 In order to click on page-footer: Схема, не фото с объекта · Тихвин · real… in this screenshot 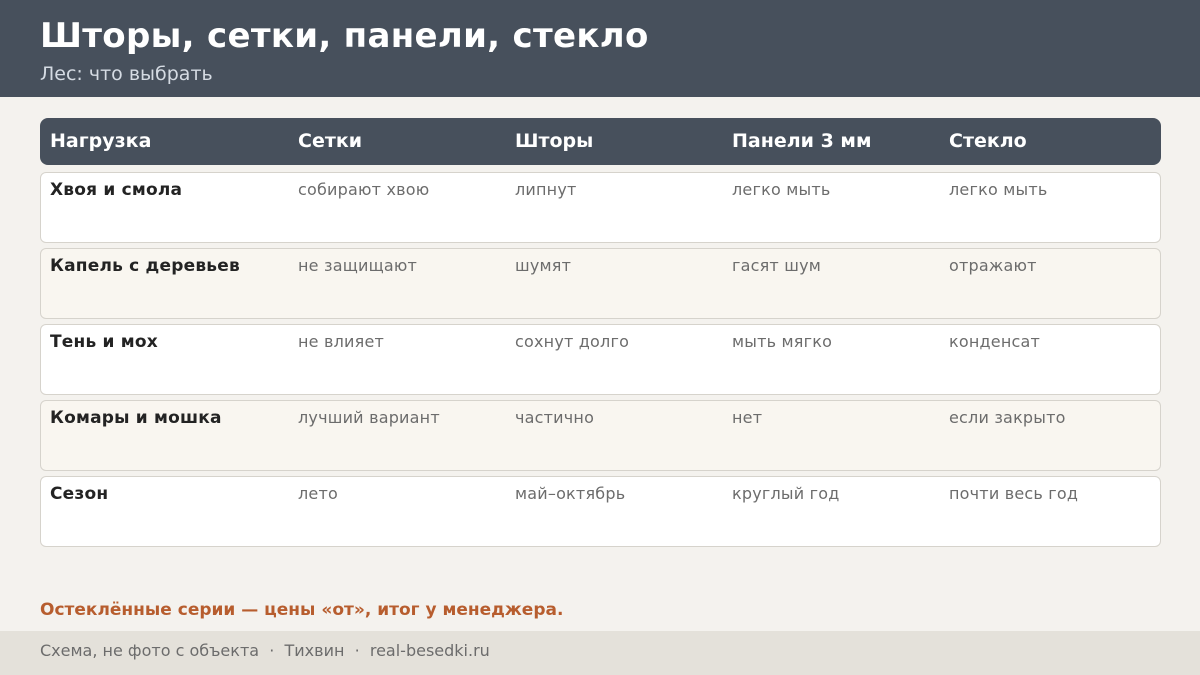, I will do `click(600, 653)`.